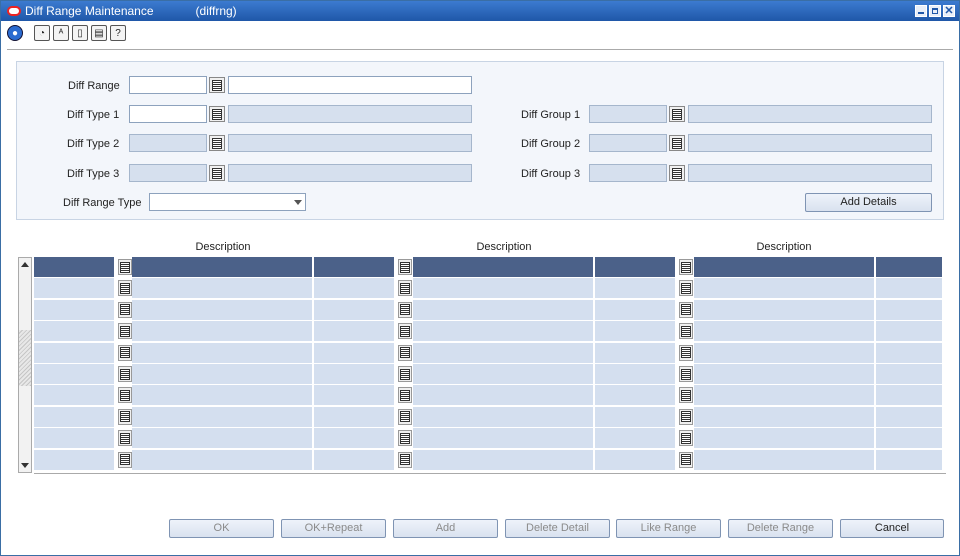  What do you see at coordinates (350, 85) in the screenshot?
I see `diff-range-description-input` at bounding box center [350, 85].